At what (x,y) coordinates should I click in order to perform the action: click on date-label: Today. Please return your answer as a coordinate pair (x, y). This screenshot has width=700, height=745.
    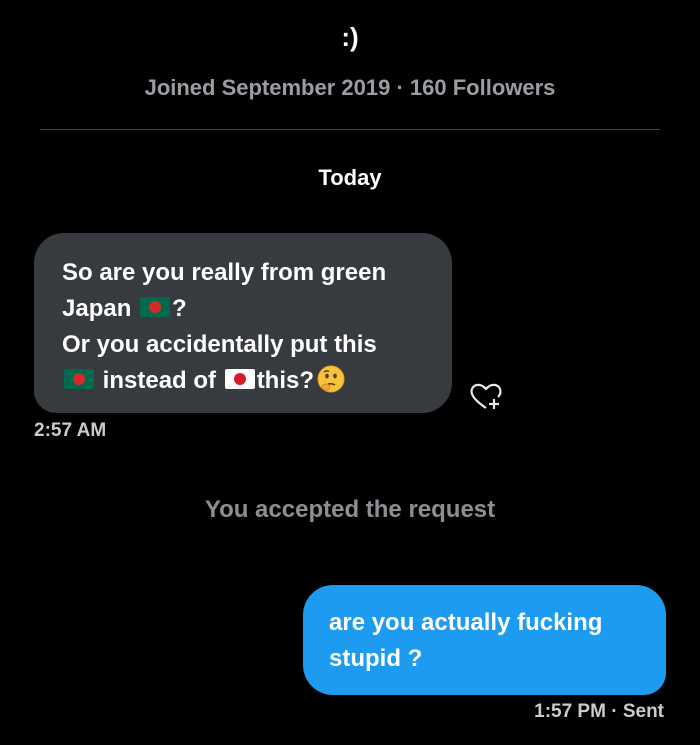
    Looking at the image, I should click on (350, 177).